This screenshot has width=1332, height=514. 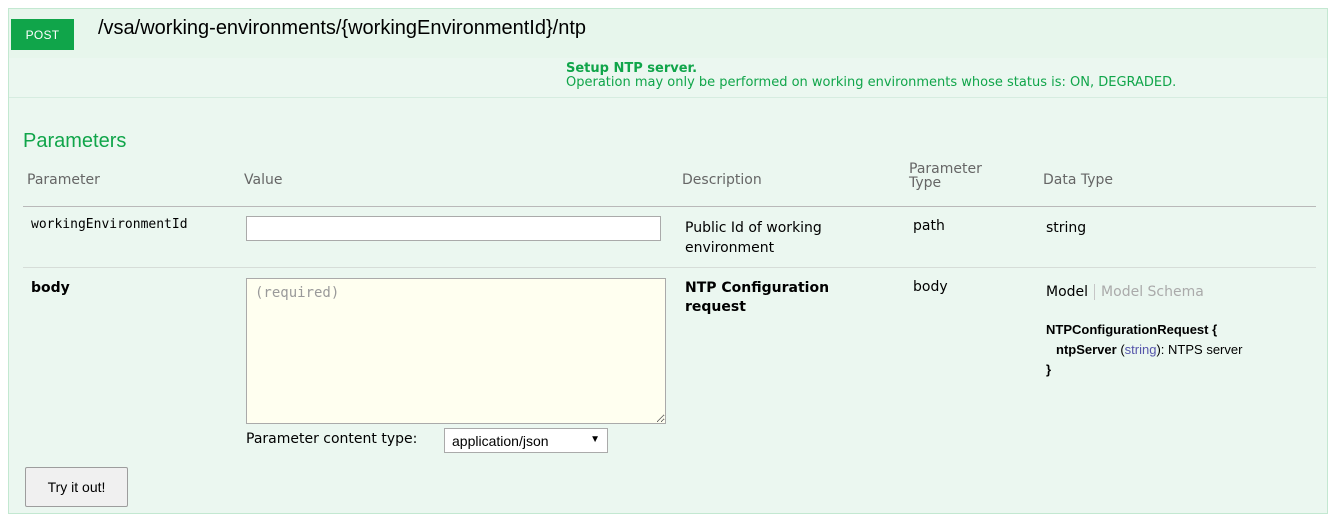 I want to click on header-parameter-type-text: Parameter Type, so click(x=945, y=176).